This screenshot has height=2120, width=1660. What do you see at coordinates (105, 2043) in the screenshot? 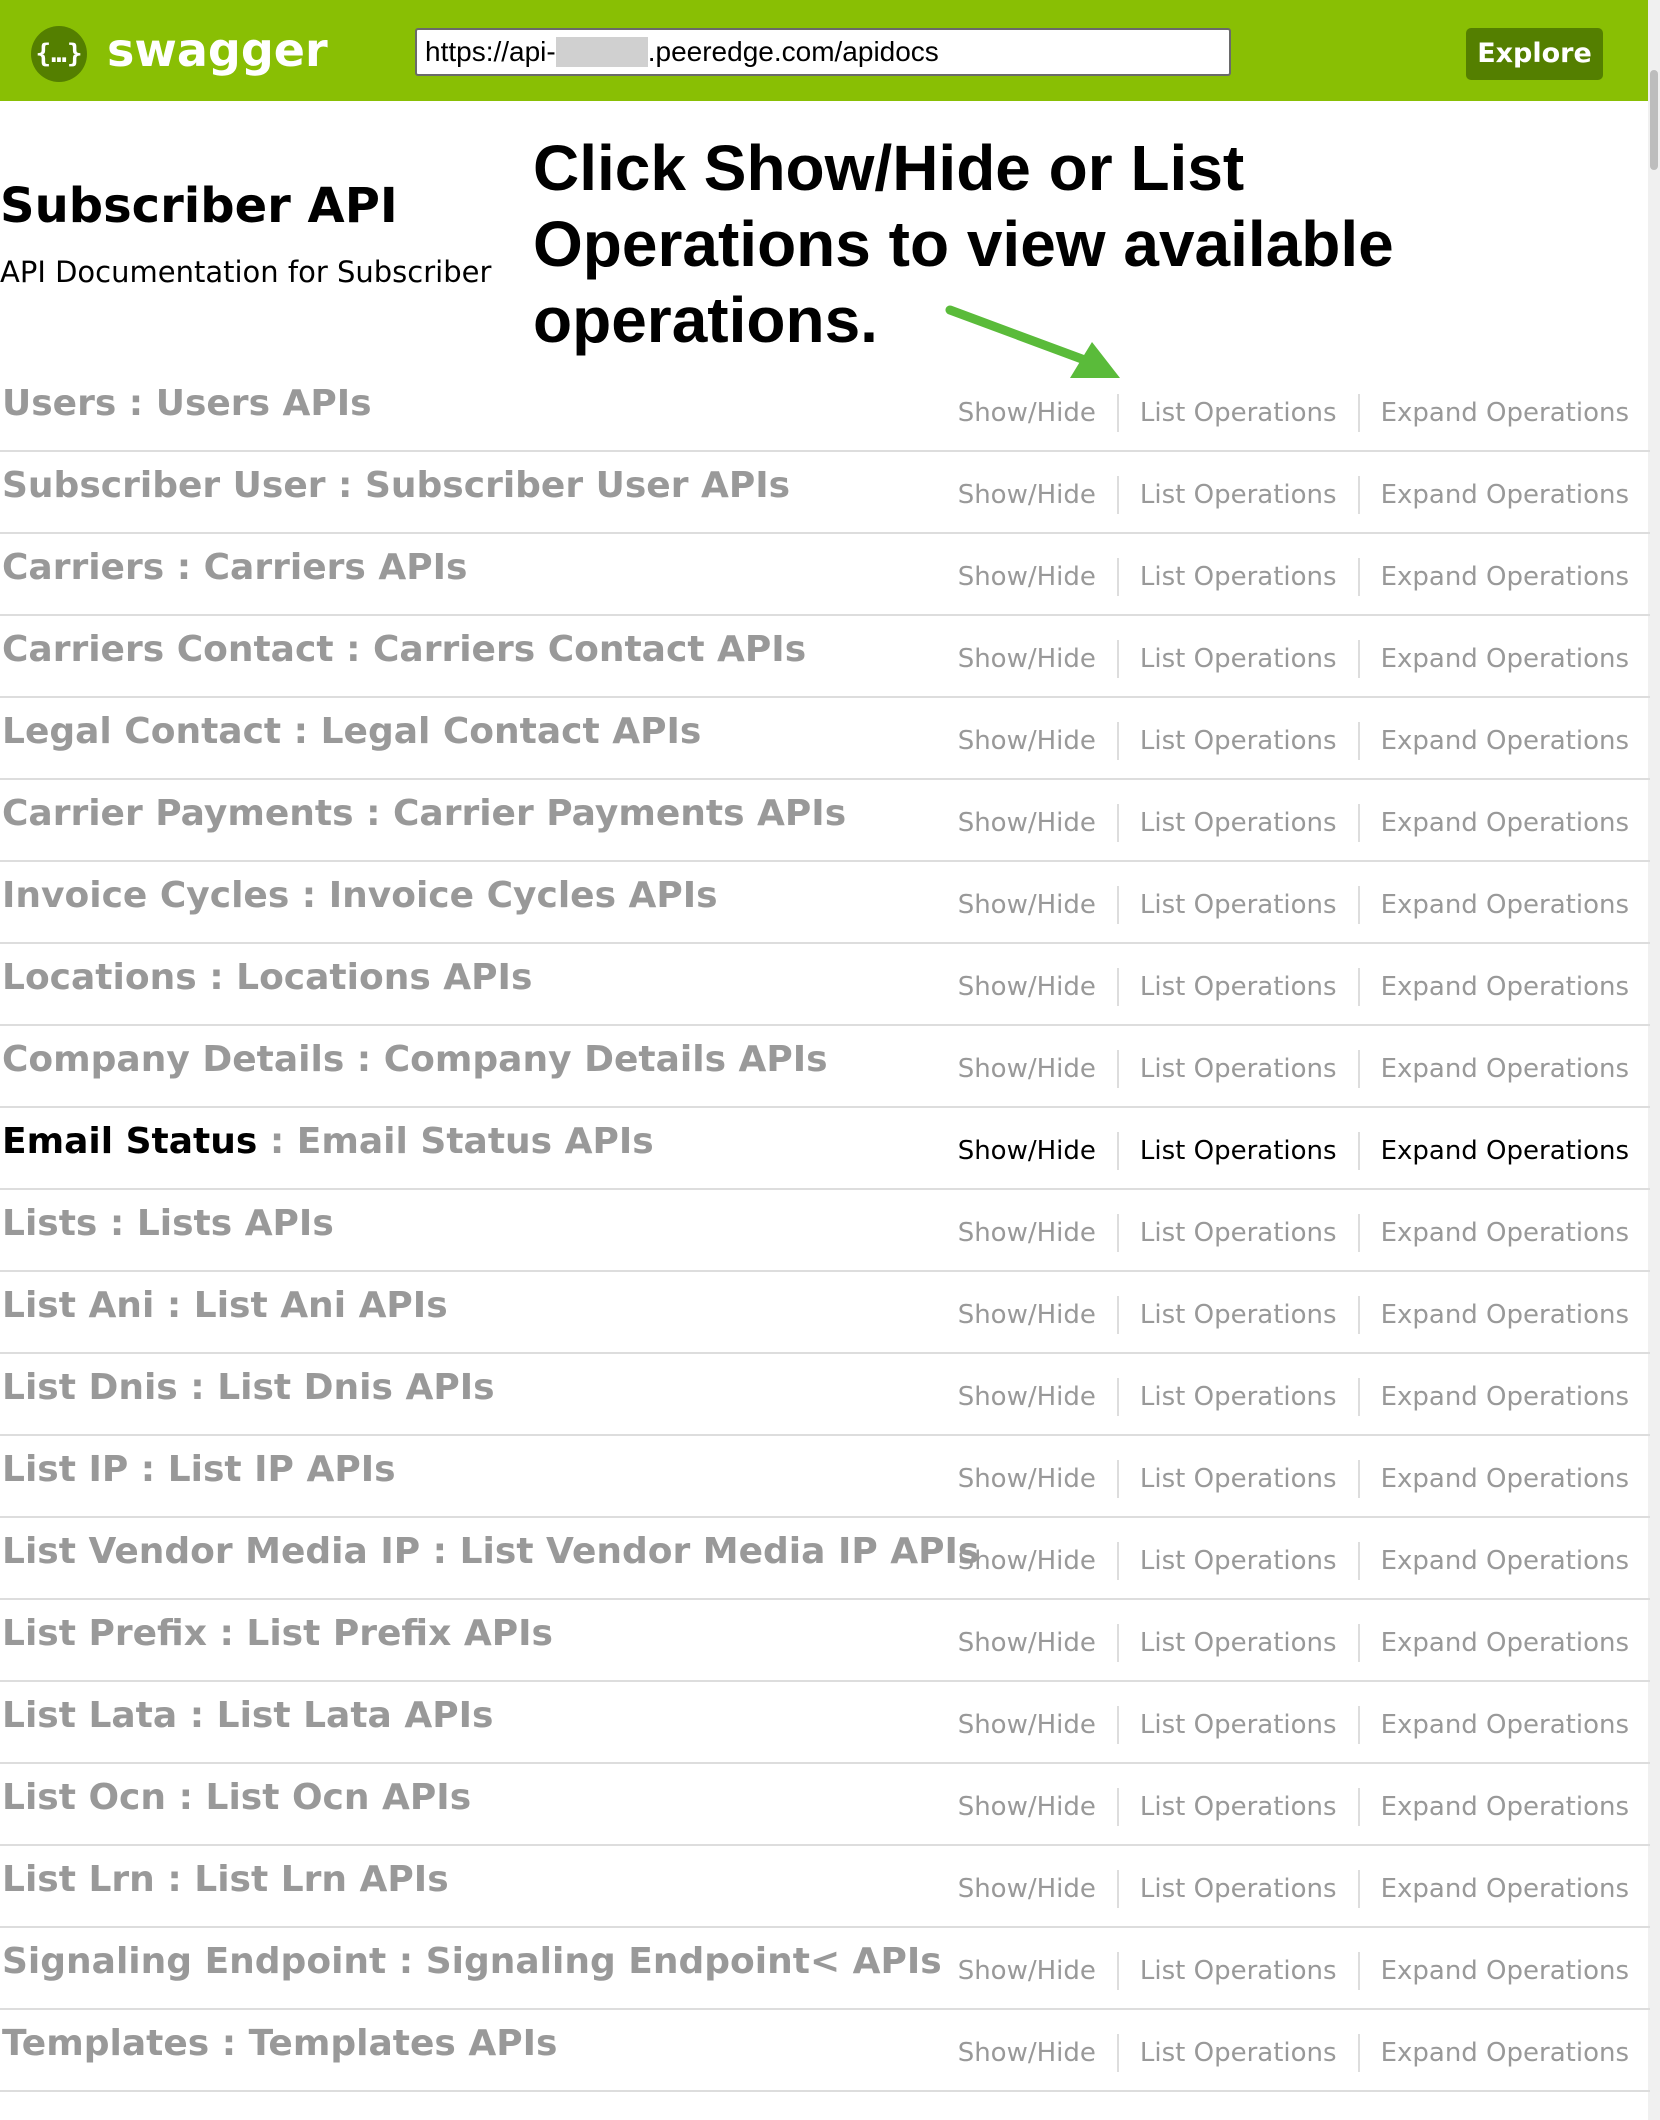
I see `resource-name-link: Templates` at bounding box center [105, 2043].